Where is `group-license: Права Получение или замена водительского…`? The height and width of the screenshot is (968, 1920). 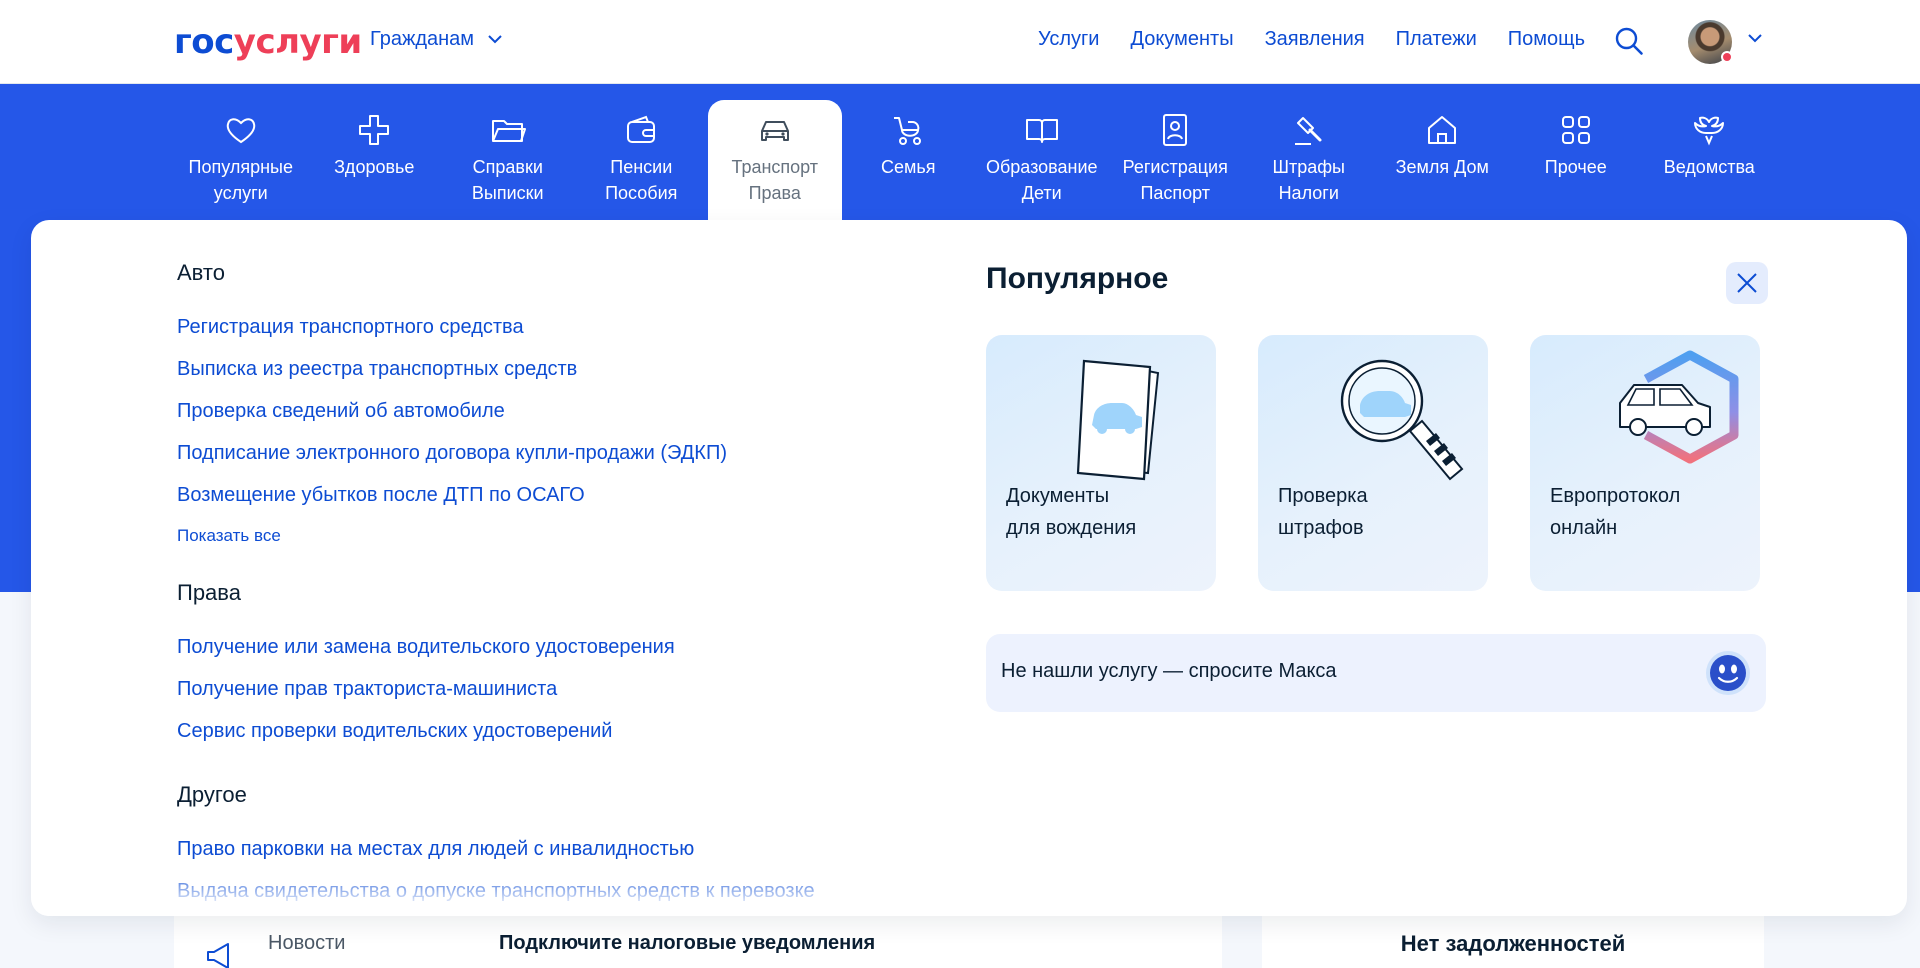
group-license: Права Получение или замена водительского… is located at coordinates (557, 666).